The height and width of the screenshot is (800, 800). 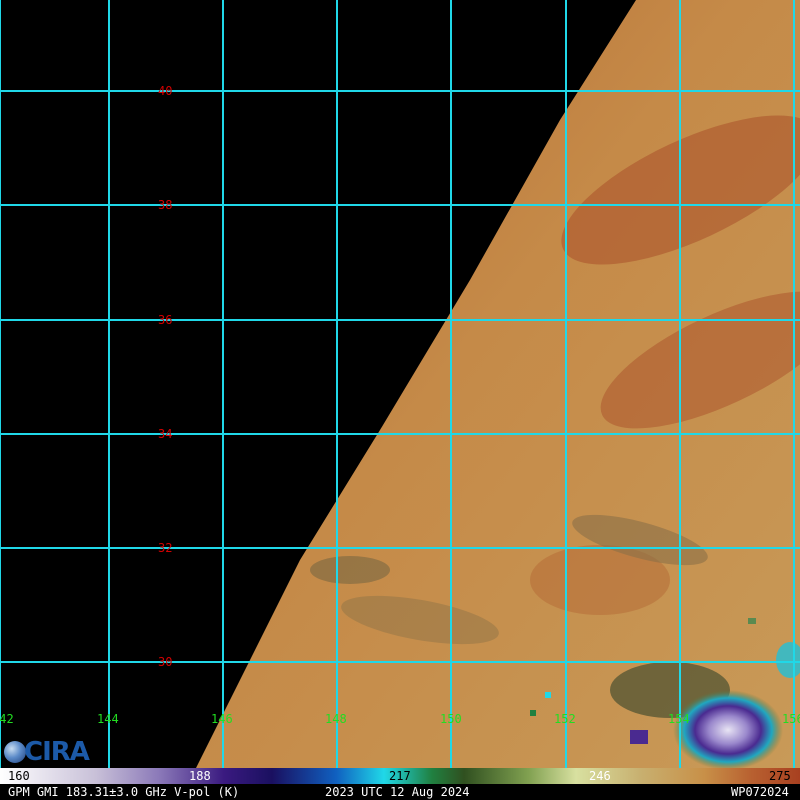 What do you see at coordinates (222, 719) in the screenshot?
I see `longitude-label: 146` at bounding box center [222, 719].